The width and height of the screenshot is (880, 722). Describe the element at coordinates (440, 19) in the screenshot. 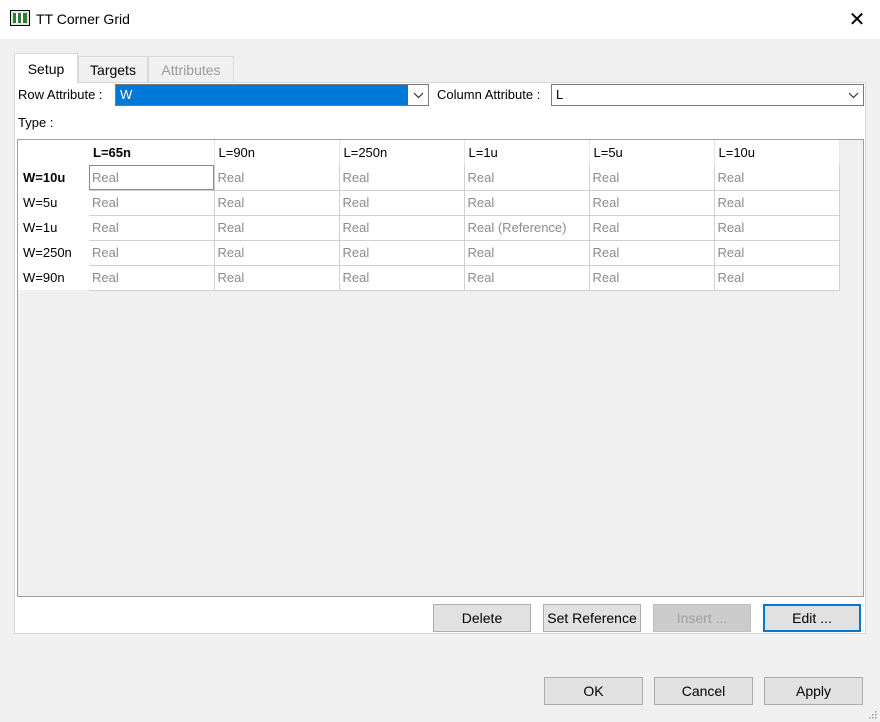

I see `title-bar: TT Corner Grid ✕` at that location.